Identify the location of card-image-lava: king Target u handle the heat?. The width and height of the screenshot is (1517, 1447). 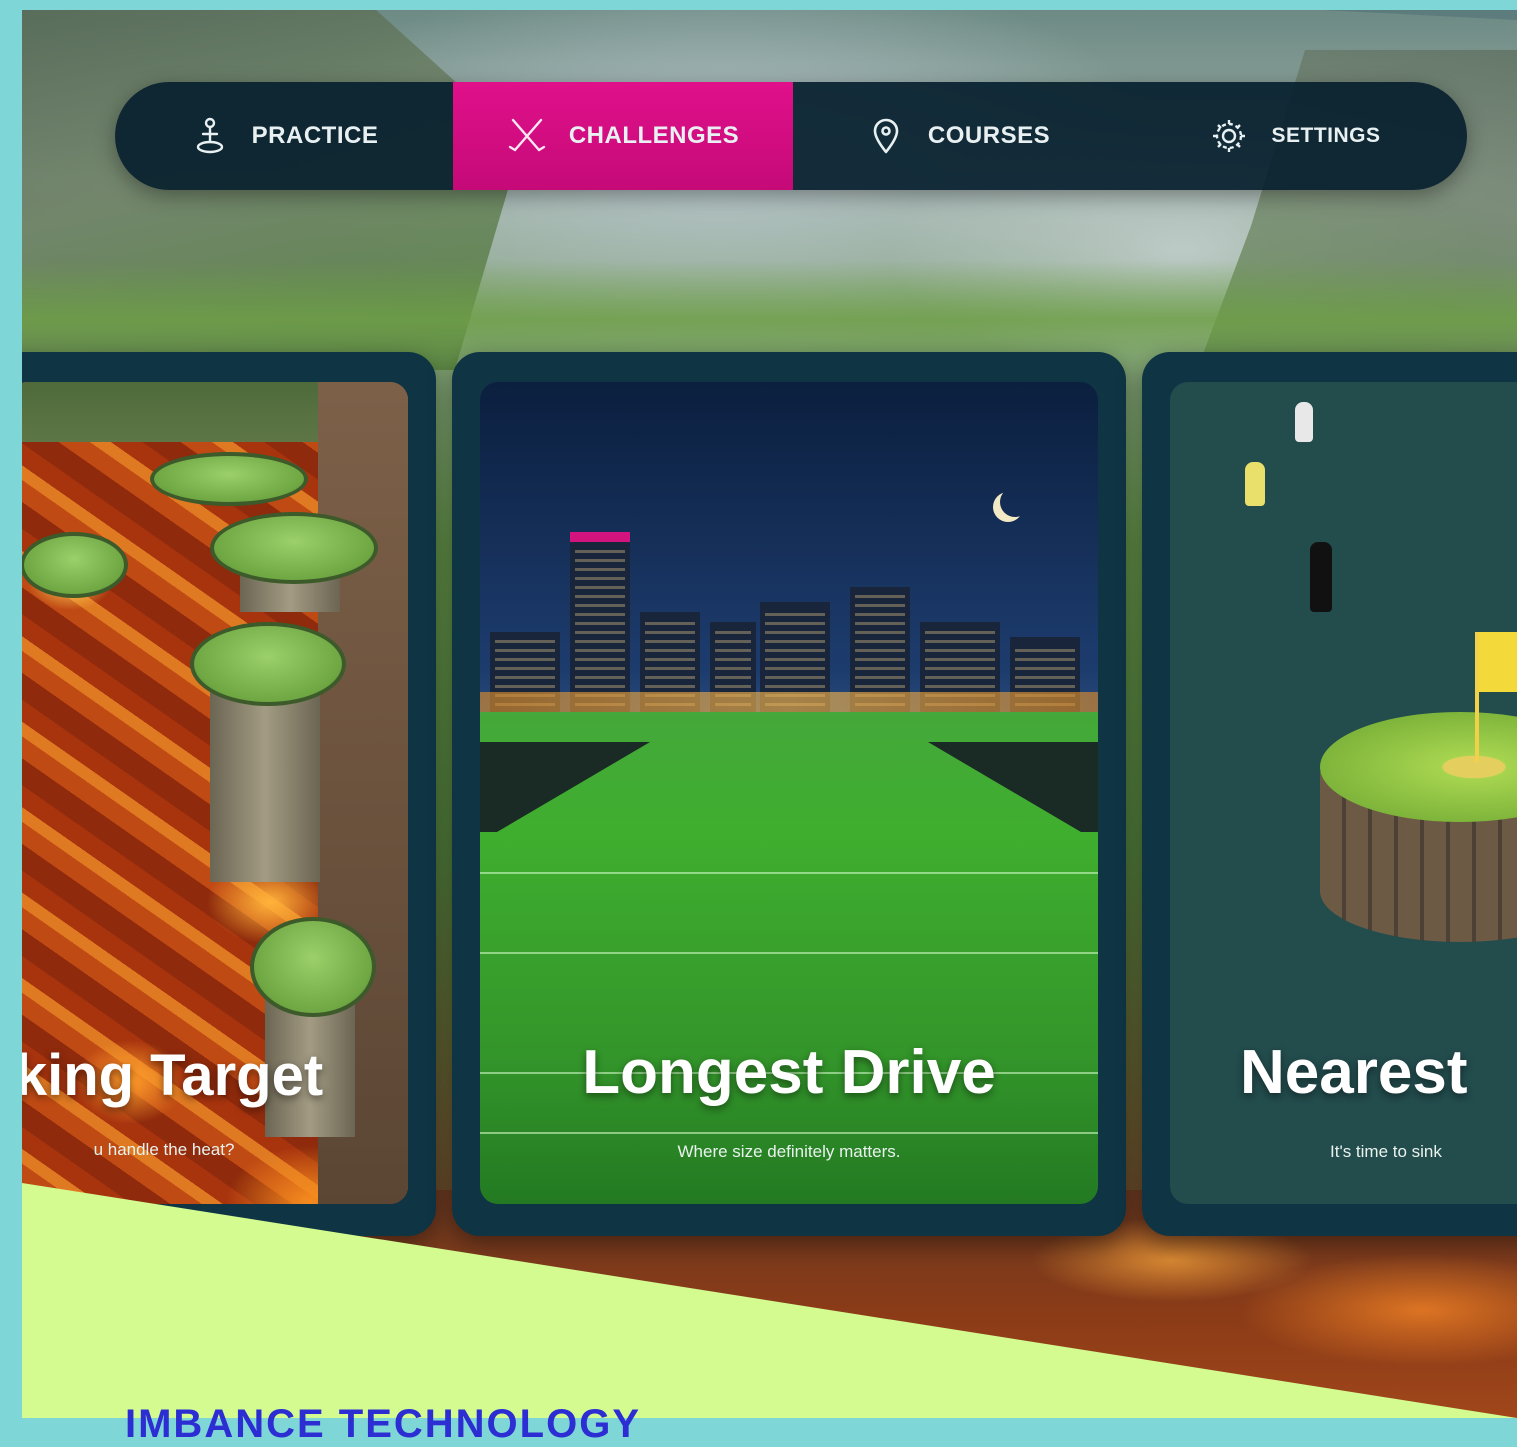
(215, 793).